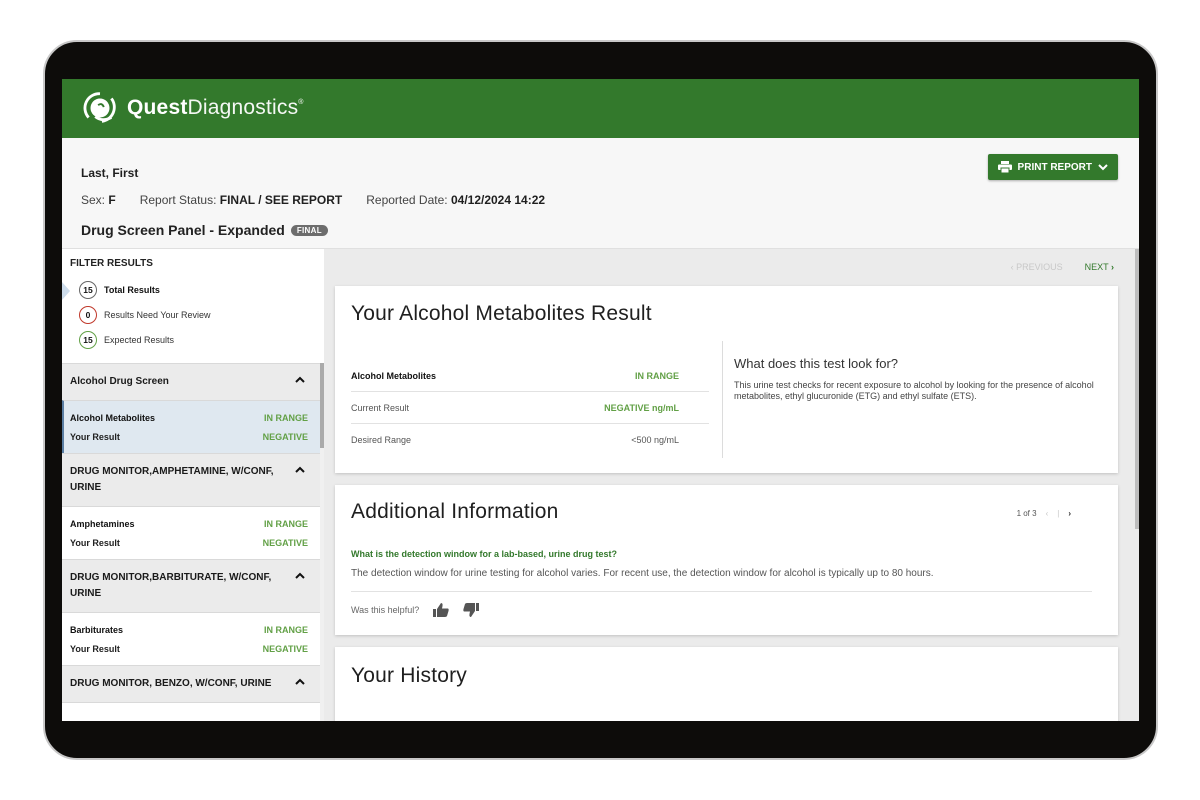  What do you see at coordinates (157, 107) in the screenshot?
I see `brand-name-bold: Quest` at bounding box center [157, 107].